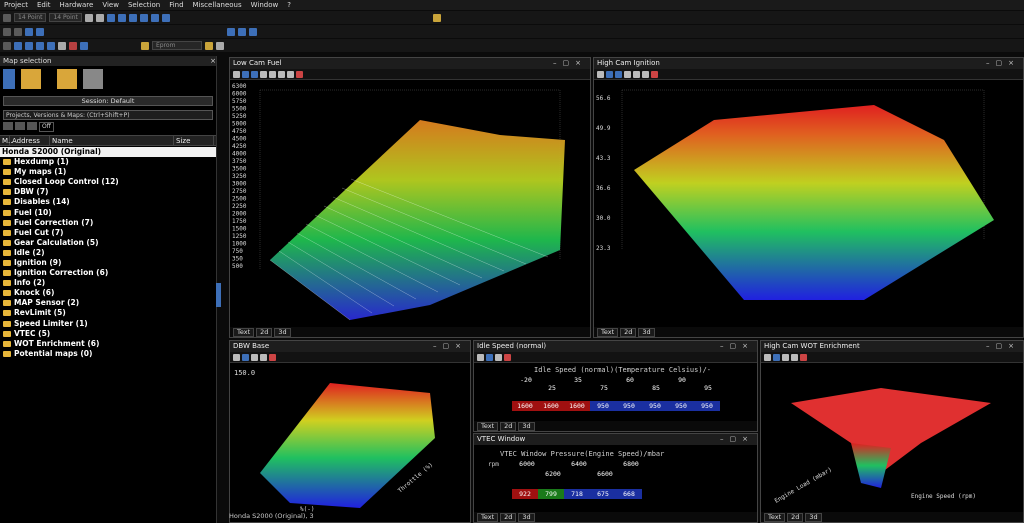  I want to click on menu-item: Miscellaneous, so click(217, 5).